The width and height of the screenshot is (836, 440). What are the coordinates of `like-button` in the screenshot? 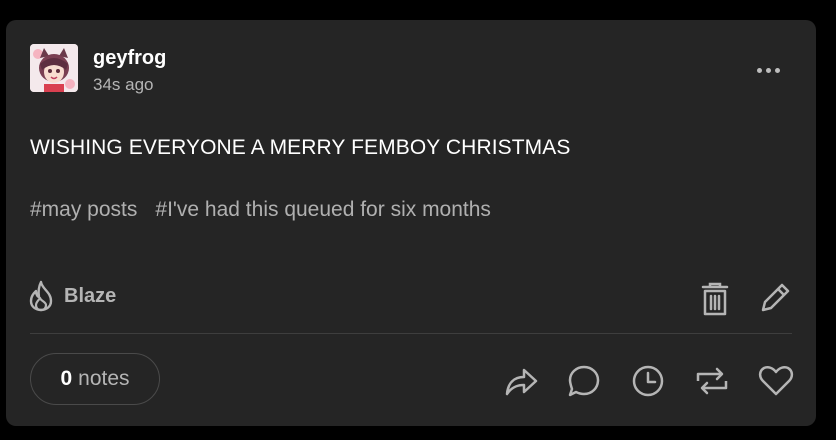 It's located at (776, 381).